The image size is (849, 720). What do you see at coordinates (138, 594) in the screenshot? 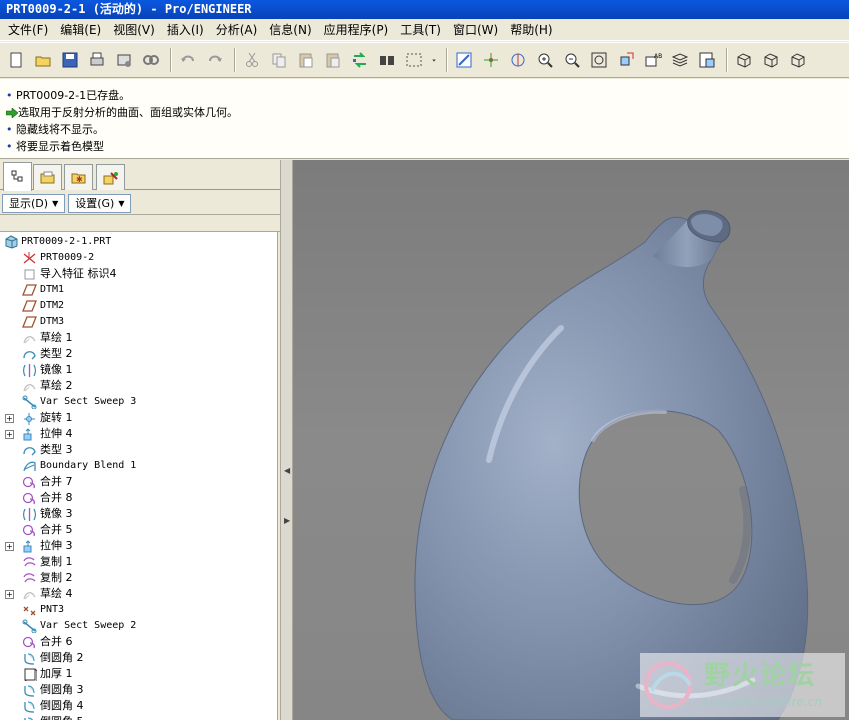
I see `tree-item: + 草绘 4` at bounding box center [138, 594].